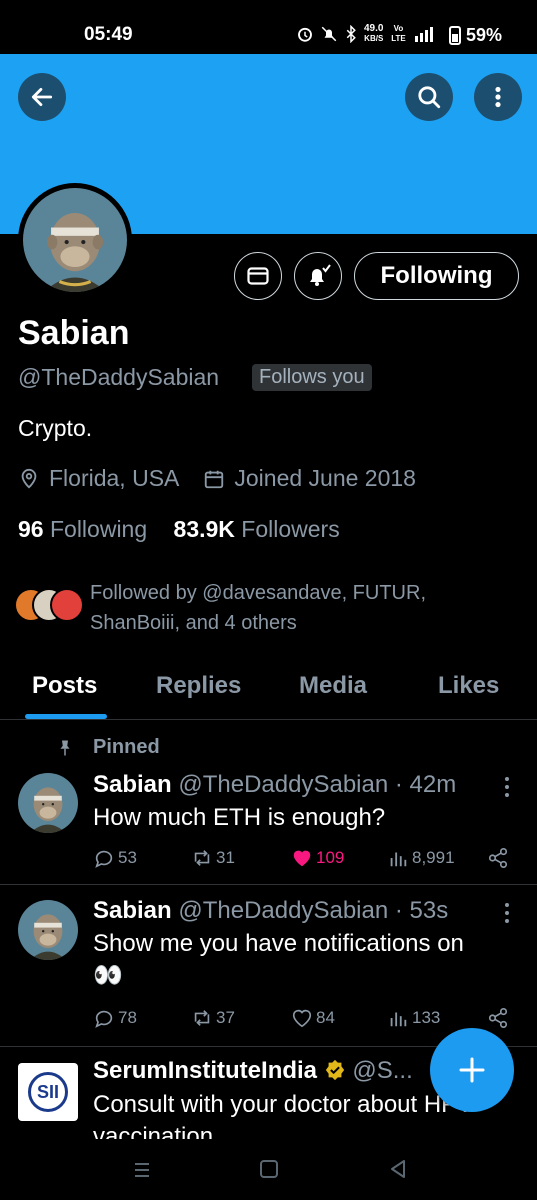 This screenshot has width=537, height=1200. What do you see at coordinates (268, 27) in the screenshot?
I see `status-bar: 05:49 49.0 KB/S Vo LTE 59%` at bounding box center [268, 27].